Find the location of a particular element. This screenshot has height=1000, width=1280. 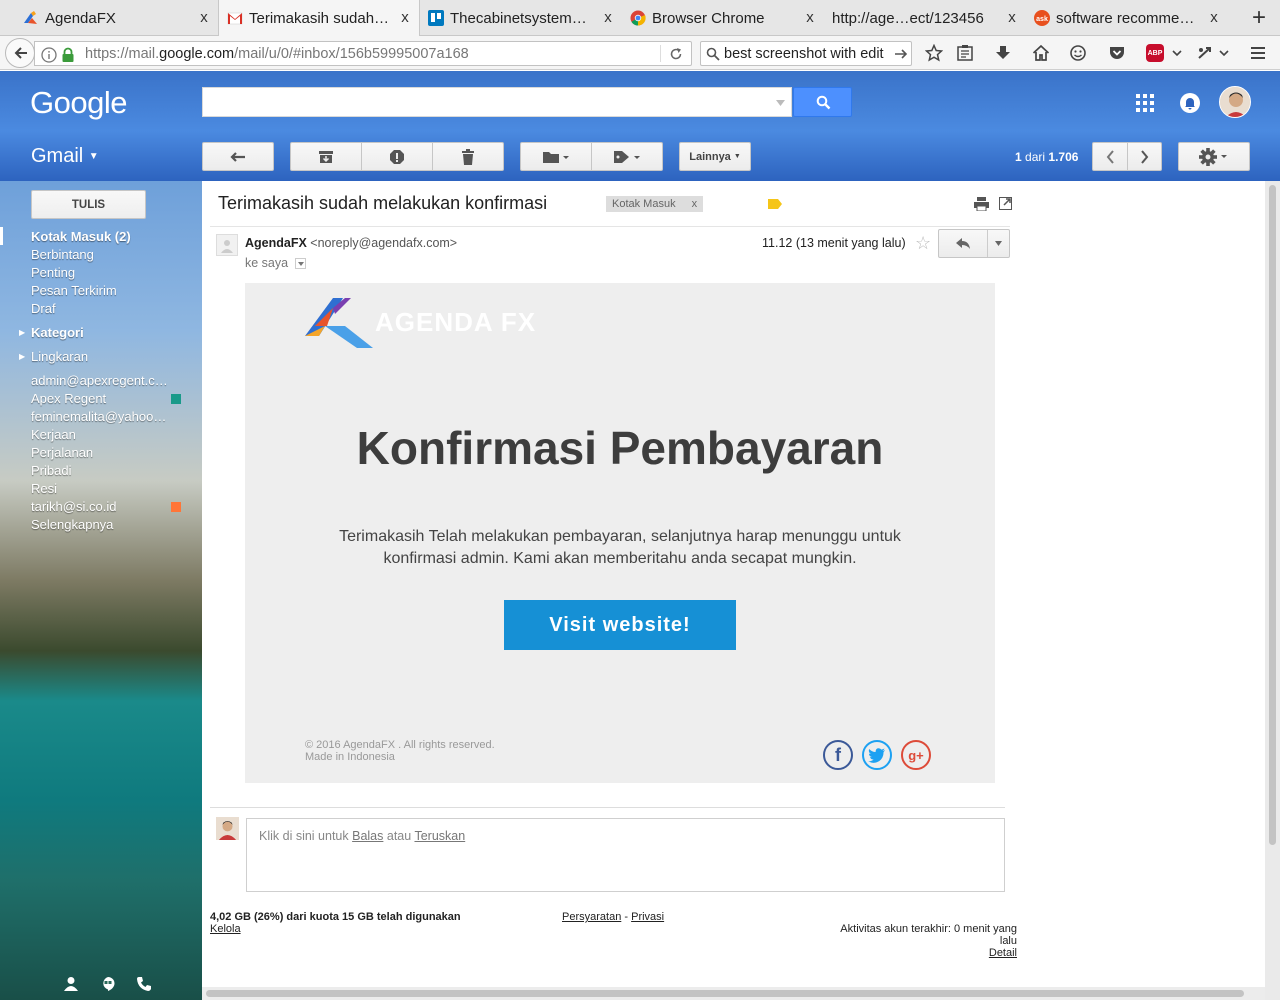

reply-button is located at coordinates (963, 243).